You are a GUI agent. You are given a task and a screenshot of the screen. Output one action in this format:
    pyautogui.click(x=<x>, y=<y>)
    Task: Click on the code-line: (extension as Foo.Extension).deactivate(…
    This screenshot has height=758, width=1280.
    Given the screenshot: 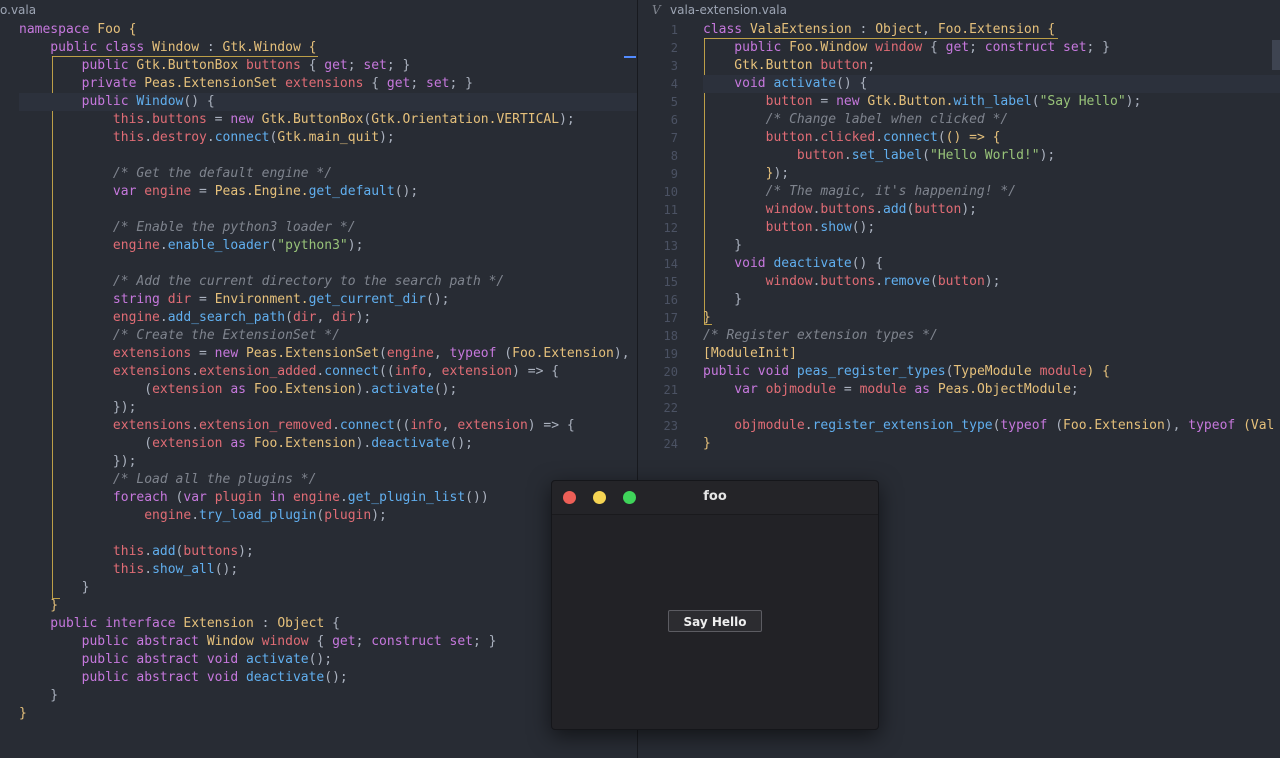 What is the action you would take?
    pyautogui.click(x=328, y=444)
    